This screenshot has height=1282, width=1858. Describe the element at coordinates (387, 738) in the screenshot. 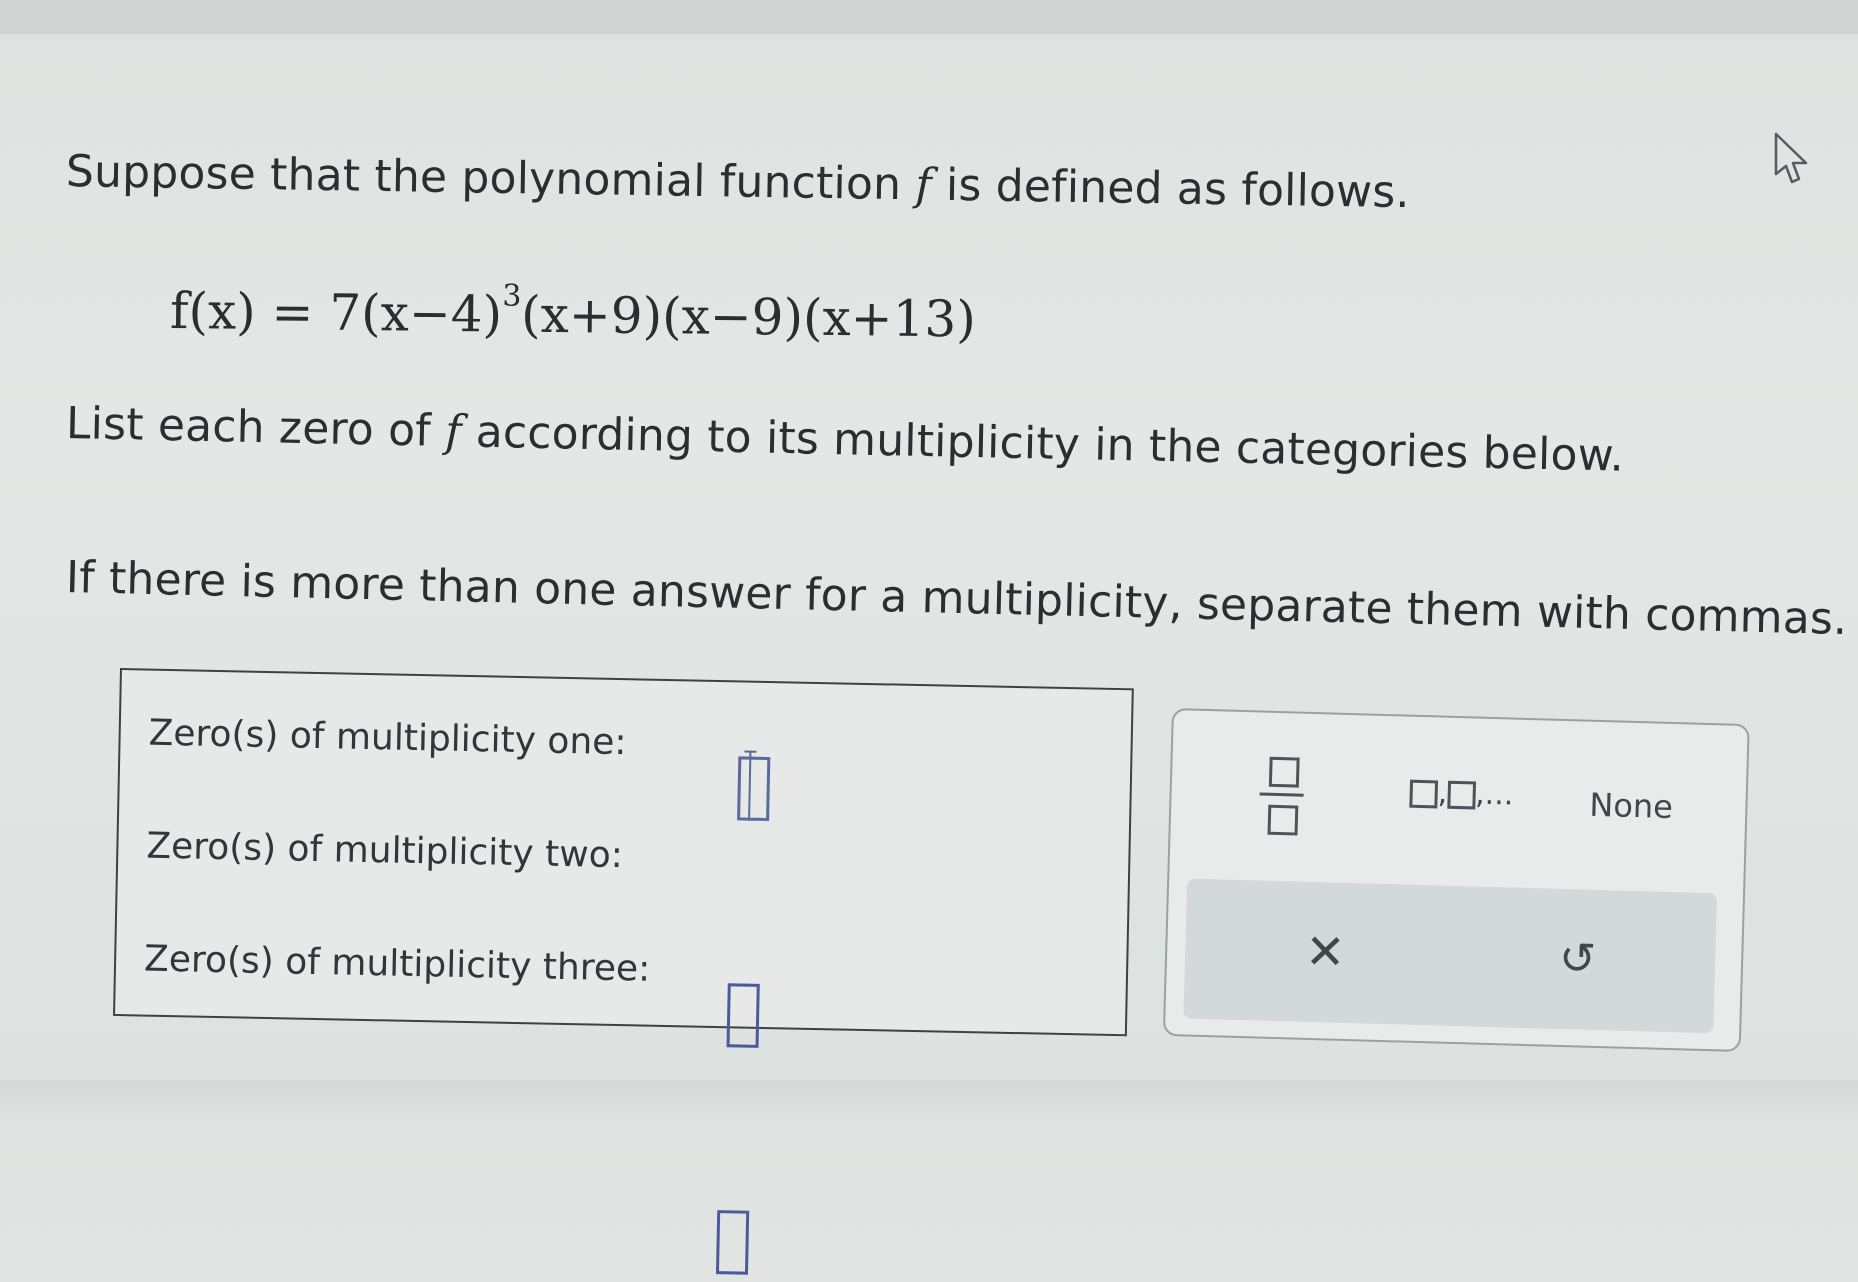

I see `multiplicity-one-label: Zero(s) of multiplicity one:` at that location.